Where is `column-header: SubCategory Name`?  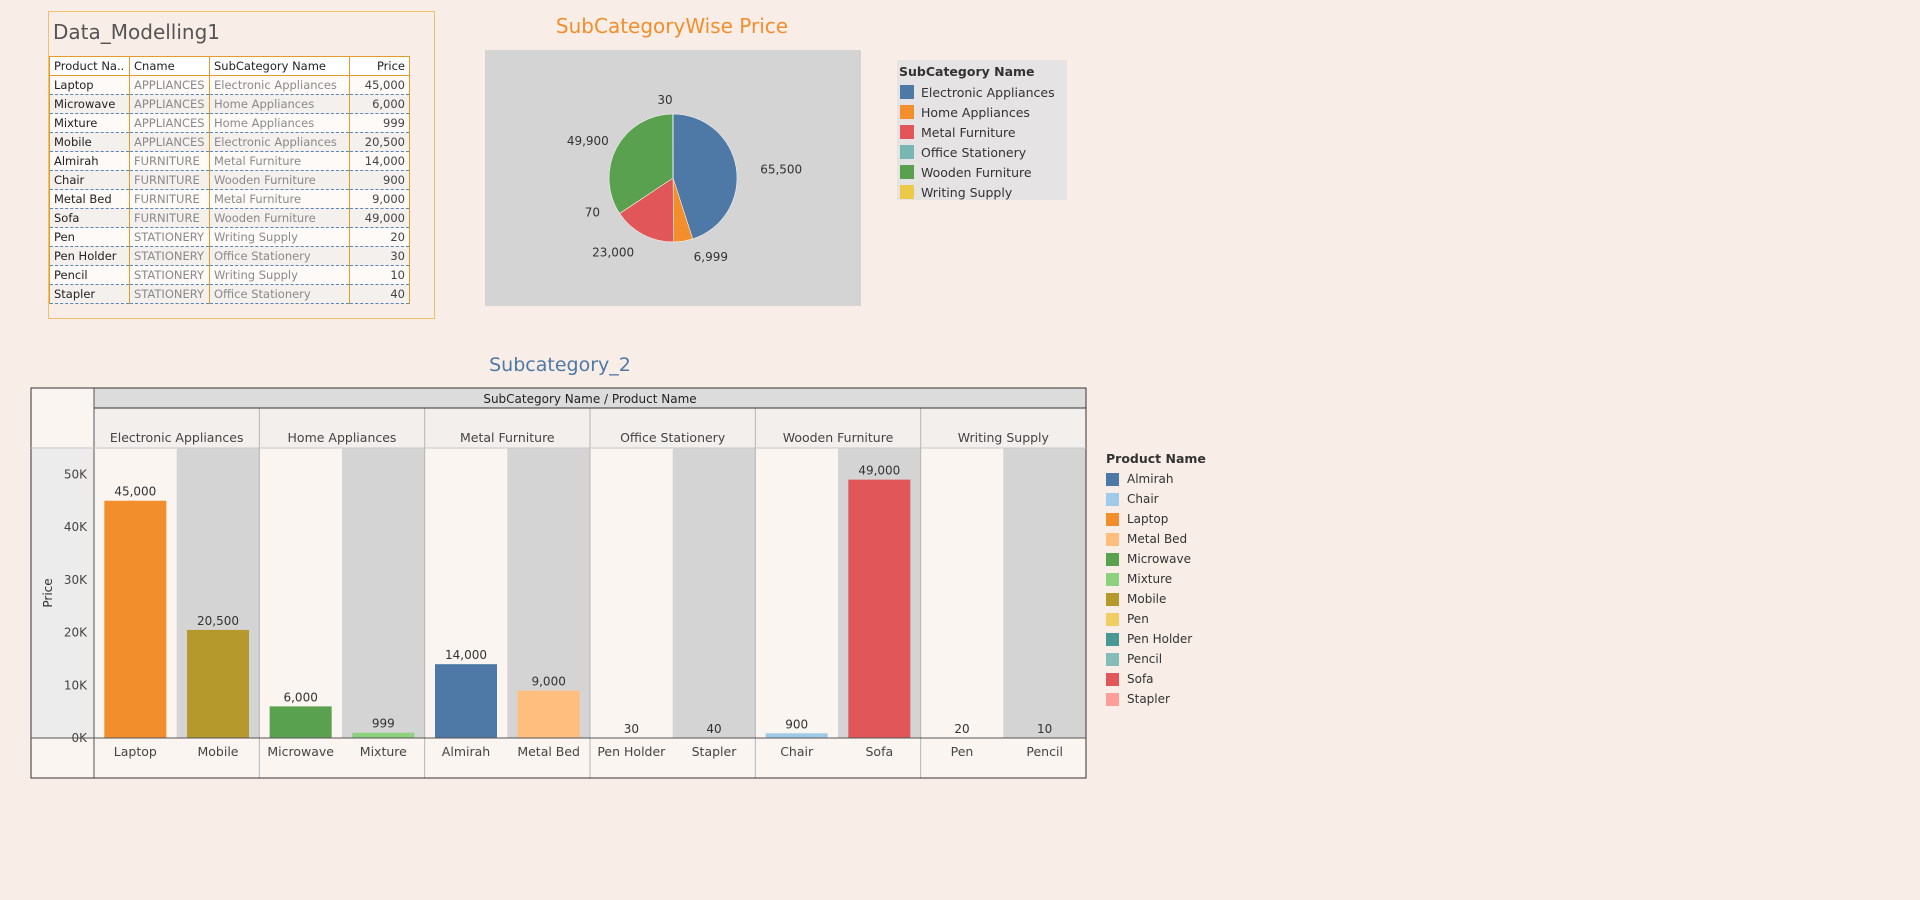
column-header: SubCategory Name is located at coordinates (279, 66).